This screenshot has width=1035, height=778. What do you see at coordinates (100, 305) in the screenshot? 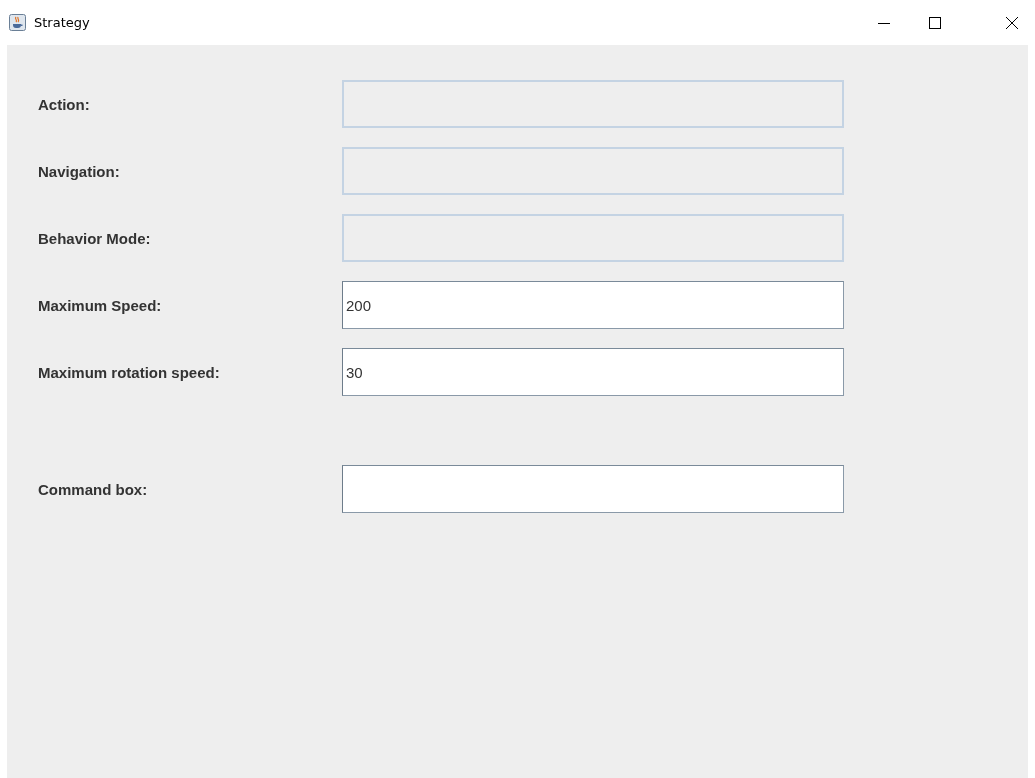
I see `field-label: Maximum Speed:` at bounding box center [100, 305].